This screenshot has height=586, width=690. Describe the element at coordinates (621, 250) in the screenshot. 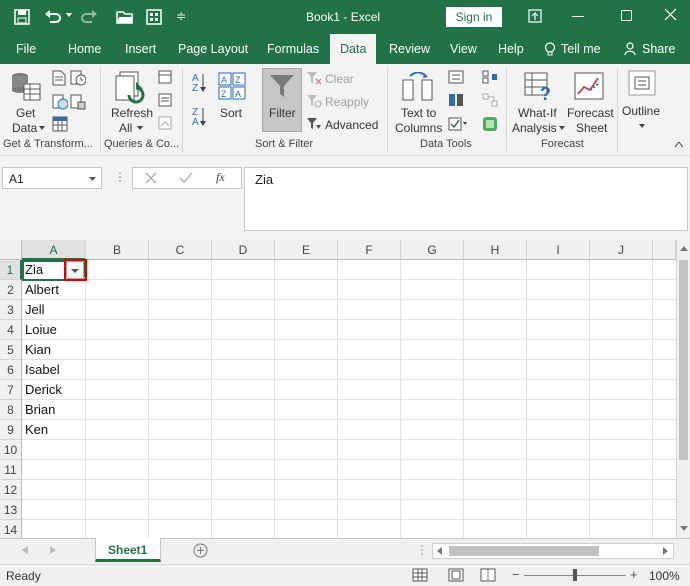

I see `column-header-j: J` at that location.